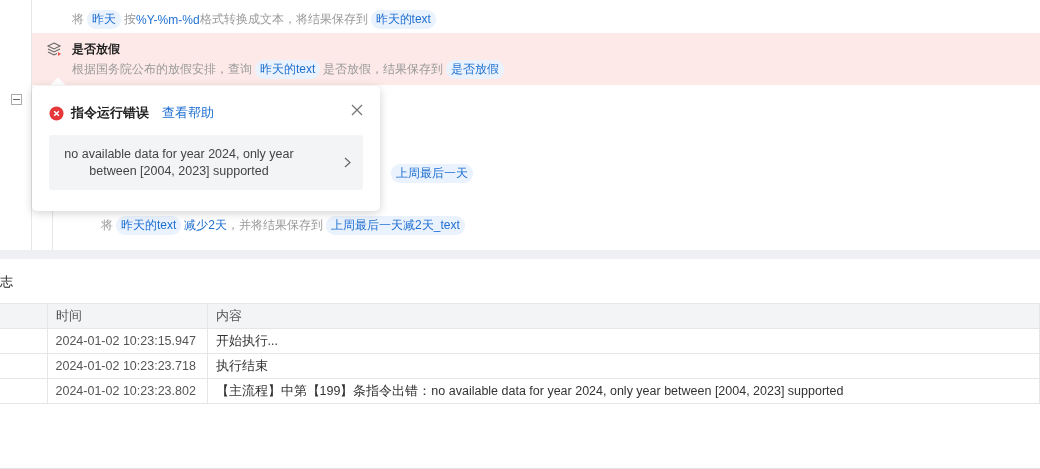 This screenshot has width=1040, height=469. What do you see at coordinates (536, 59) in the screenshot?
I see `highlighted-step: 是否放假 根据国务院公布的放假安排，查询 昨天的text 是否放假，结果保存到 是否放假` at bounding box center [536, 59].